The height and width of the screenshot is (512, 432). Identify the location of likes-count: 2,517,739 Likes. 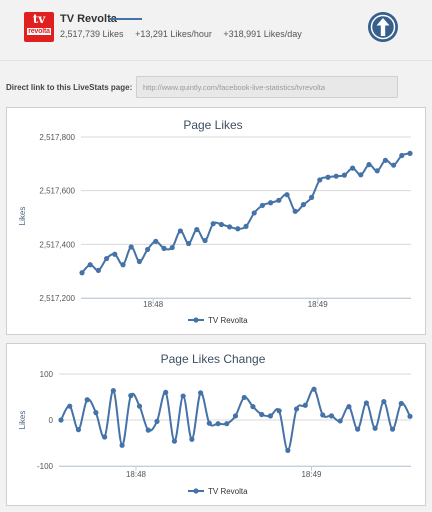
(92, 34).